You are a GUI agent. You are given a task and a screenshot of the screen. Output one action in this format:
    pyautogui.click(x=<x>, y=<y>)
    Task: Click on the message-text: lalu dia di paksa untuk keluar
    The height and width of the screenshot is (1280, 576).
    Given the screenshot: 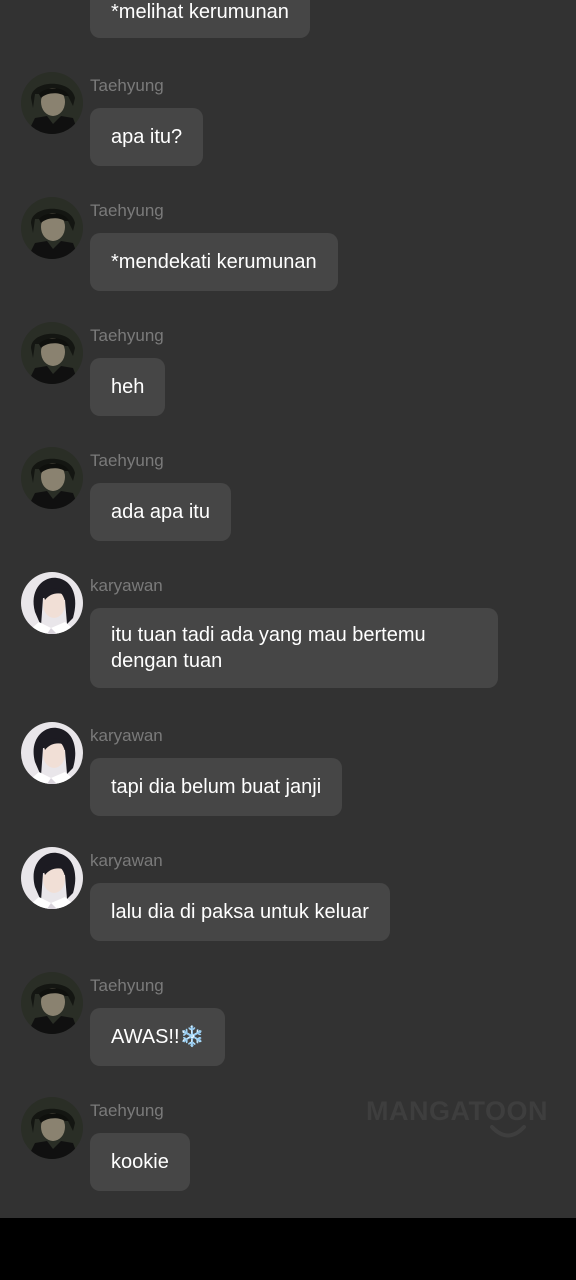 What is the action you would take?
    pyautogui.click(x=240, y=912)
    